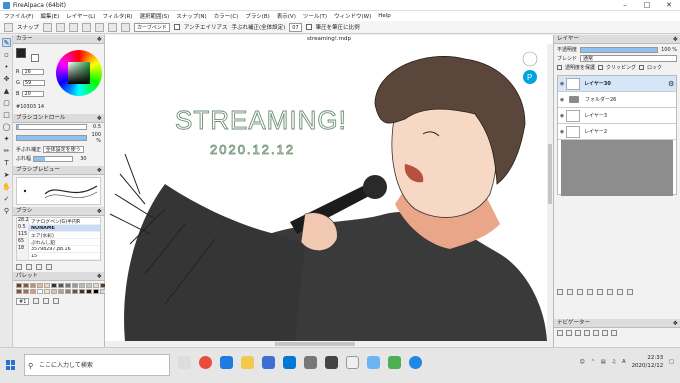 The image size is (680, 383). I want to click on minimize-button: –, so click(625, 5).